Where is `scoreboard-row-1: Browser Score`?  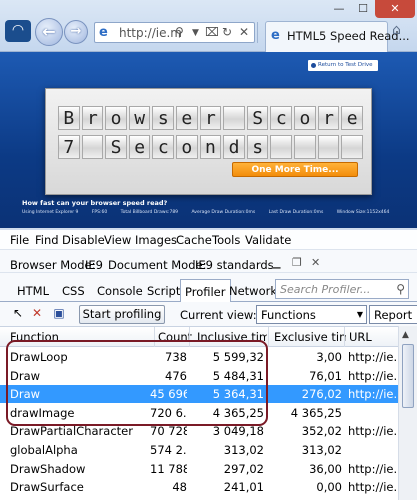
scoreboard-row-1: Browser Score is located at coordinates (210, 118).